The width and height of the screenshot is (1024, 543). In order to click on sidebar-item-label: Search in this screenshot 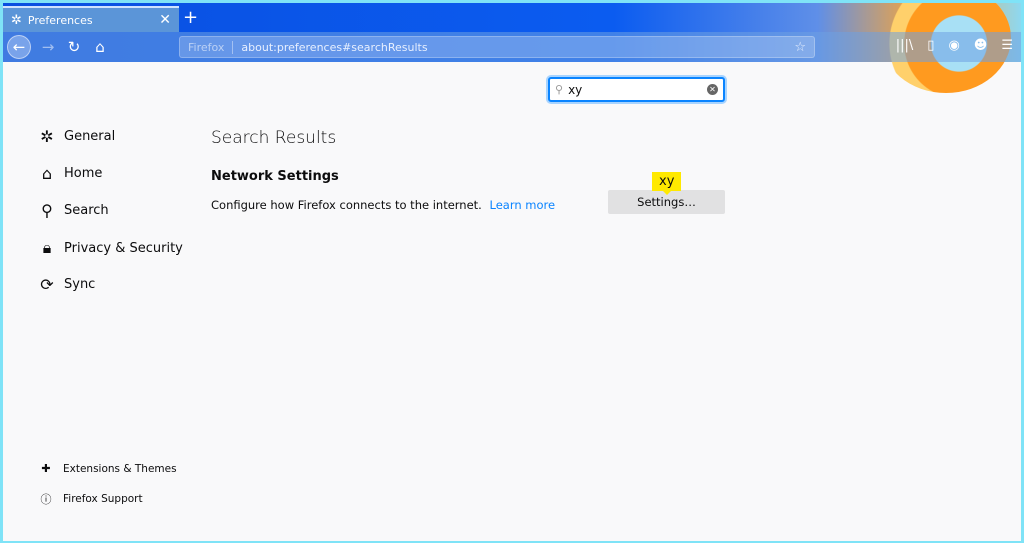, I will do `click(86, 210)`.